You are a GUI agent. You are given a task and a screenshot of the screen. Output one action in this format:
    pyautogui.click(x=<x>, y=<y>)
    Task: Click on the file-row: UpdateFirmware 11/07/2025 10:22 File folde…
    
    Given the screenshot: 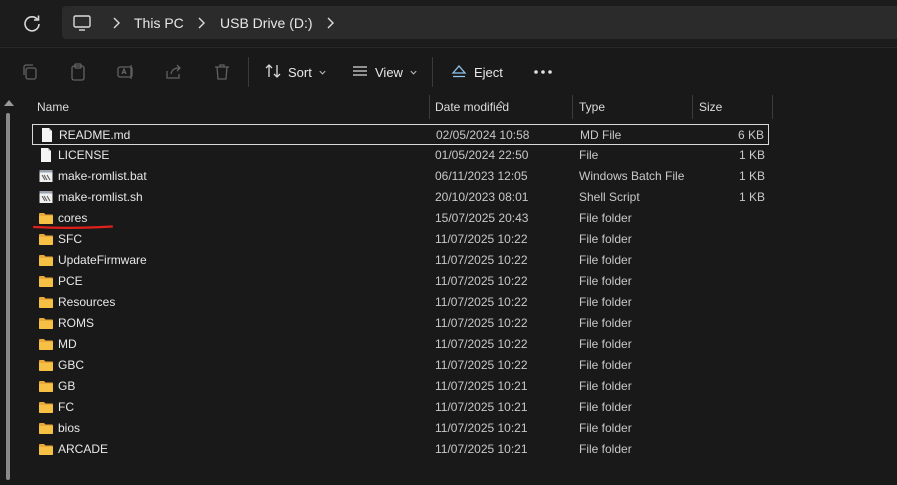 What is the action you would take?
    pyautogui.click(x=400, y=260)
    